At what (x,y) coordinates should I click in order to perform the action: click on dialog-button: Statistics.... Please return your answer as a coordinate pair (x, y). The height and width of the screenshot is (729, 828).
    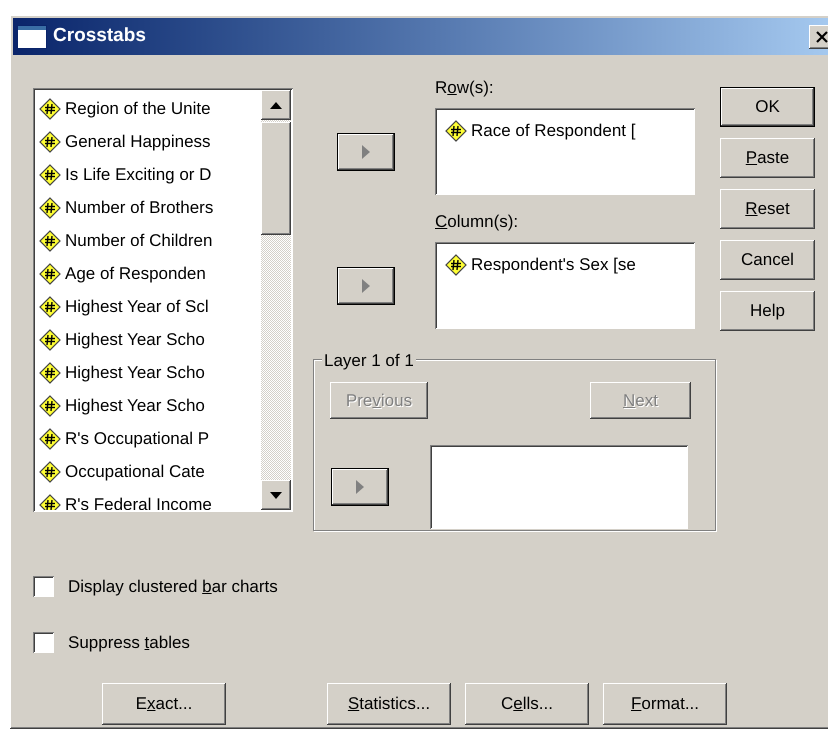
    Looking at the image, I should click on (389, 704).